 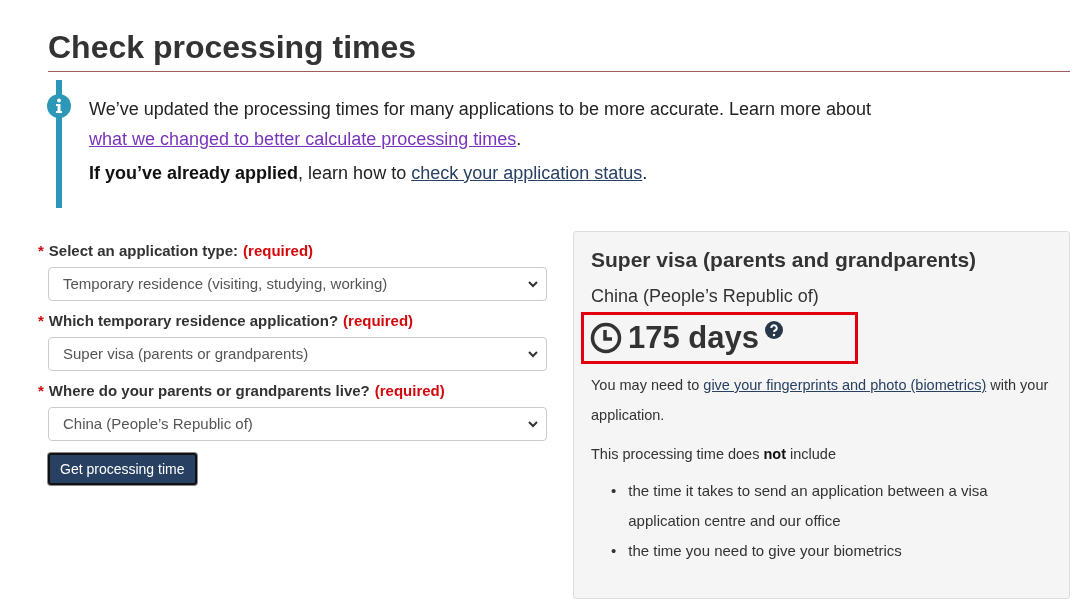 I want to click on select-field: China (People’s Republic of), so click(x=297, y=424).